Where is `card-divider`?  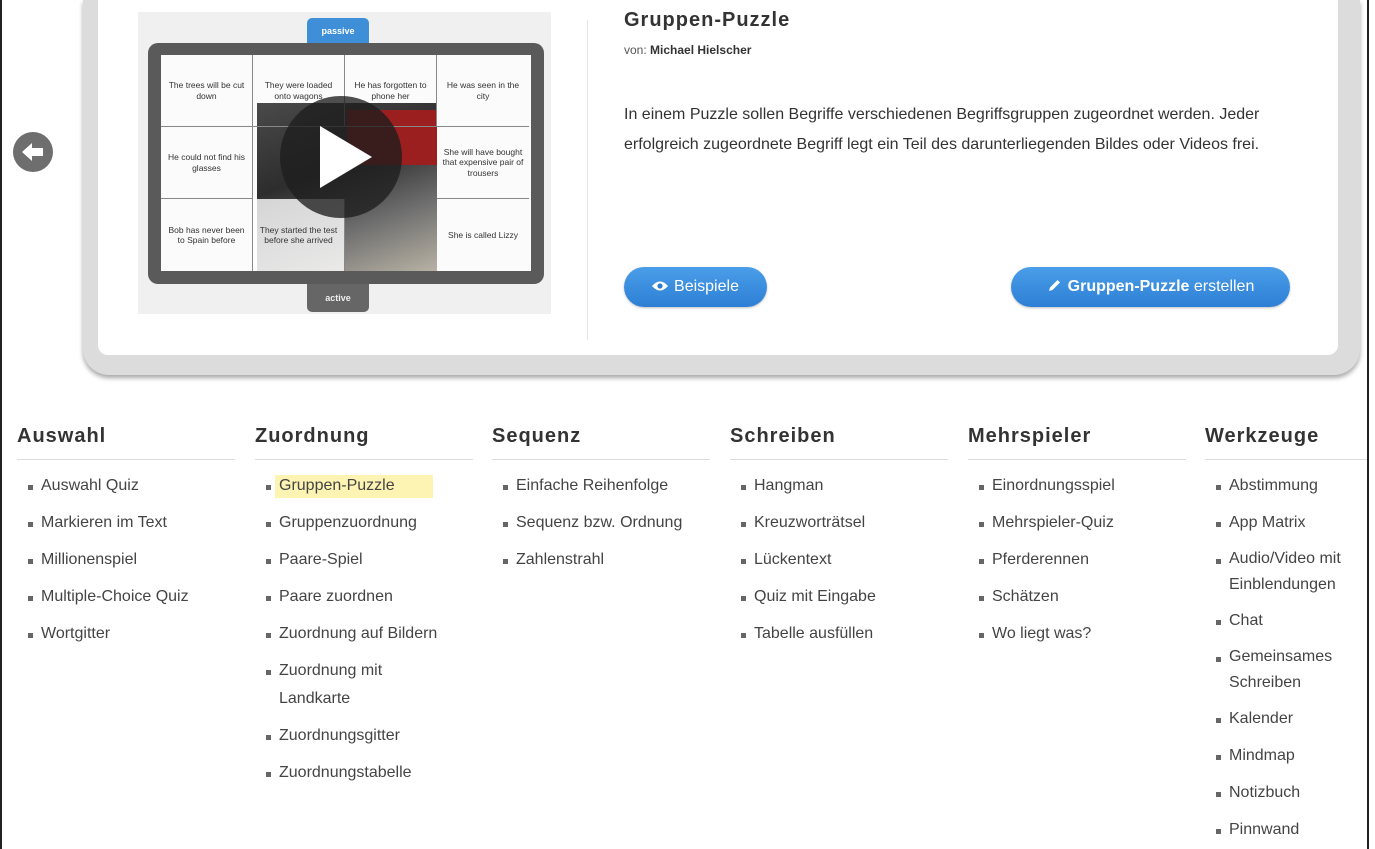 card-divider is located at coordinates (587, 180).